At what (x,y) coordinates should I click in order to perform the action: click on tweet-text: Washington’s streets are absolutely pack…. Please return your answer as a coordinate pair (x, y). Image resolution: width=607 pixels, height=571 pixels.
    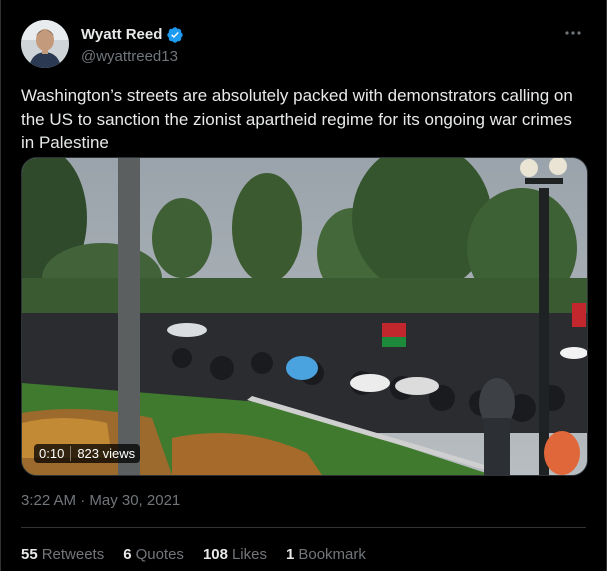
    Looking at the image, I should click on (297, 119).